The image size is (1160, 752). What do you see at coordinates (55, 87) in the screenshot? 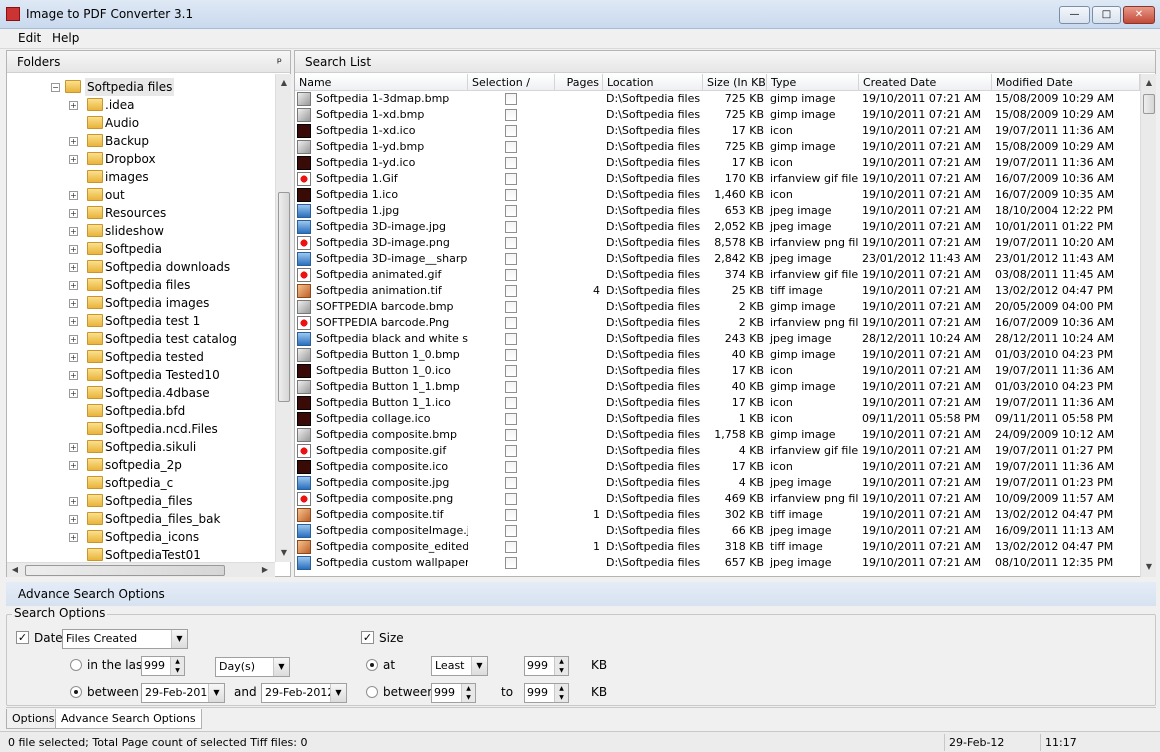
I see `collapse-icon: −` at bounding box center [55, 87].